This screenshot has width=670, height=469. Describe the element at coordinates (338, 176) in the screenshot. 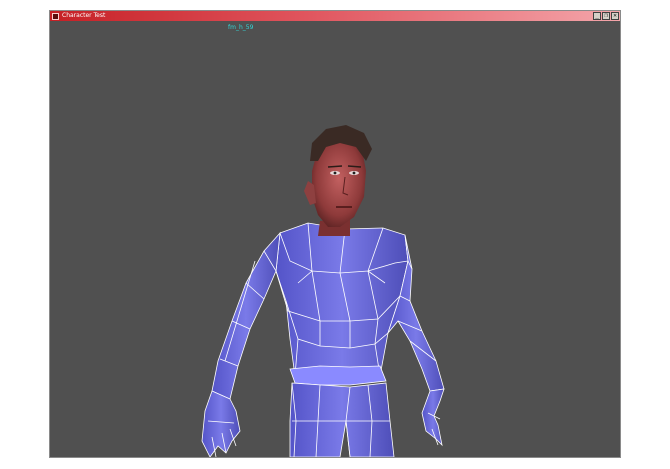

I see `head` at that location.